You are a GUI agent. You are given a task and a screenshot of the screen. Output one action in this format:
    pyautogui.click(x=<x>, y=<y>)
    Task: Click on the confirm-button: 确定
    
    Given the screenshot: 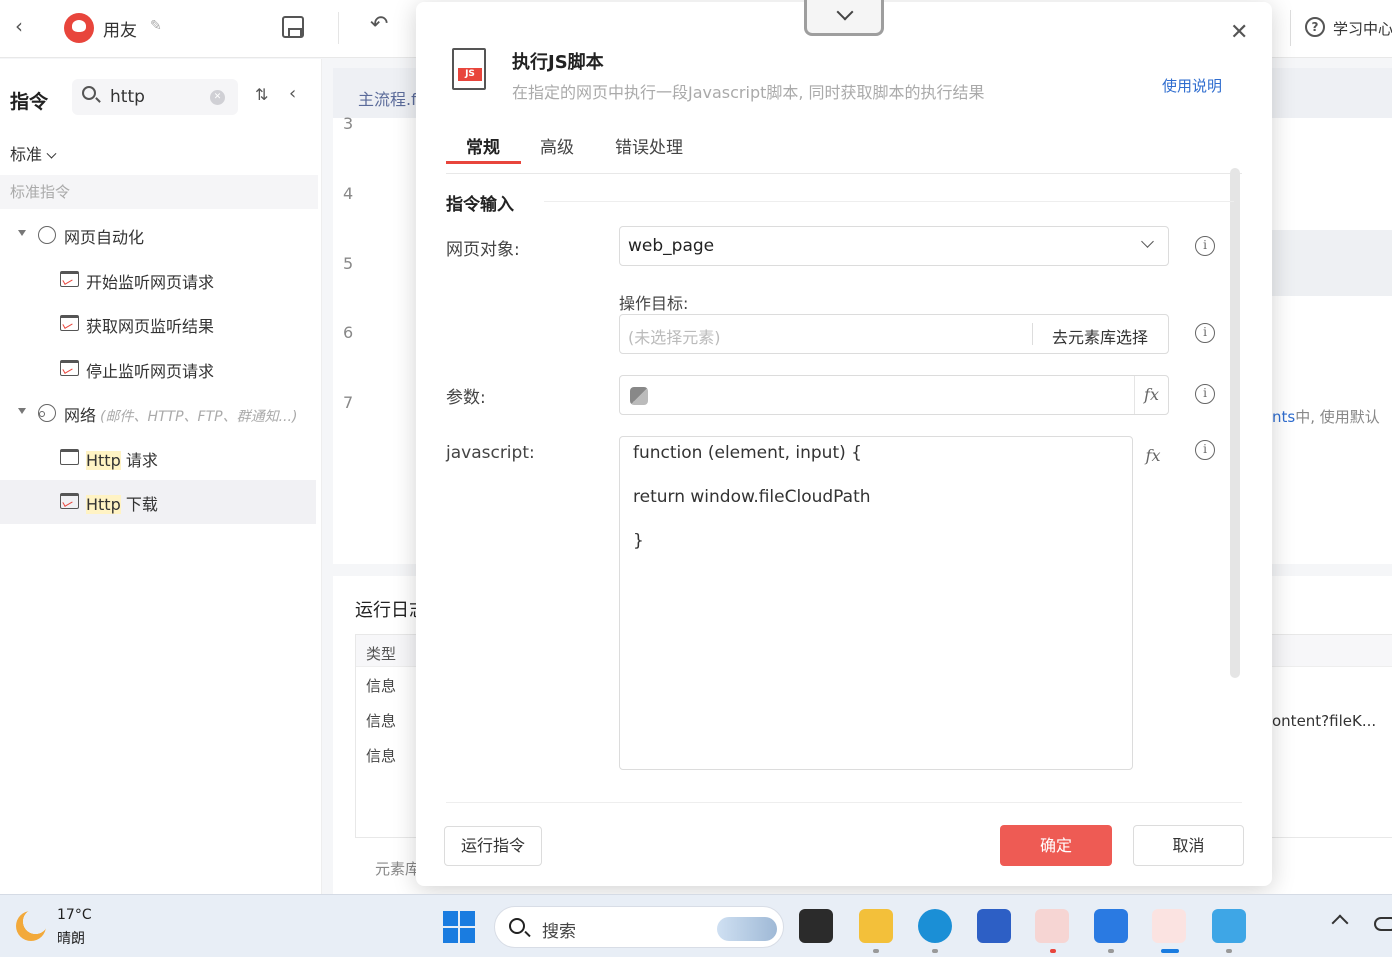 What is the action you would take?
    pyautogui.click(x=1056, y=845)
    